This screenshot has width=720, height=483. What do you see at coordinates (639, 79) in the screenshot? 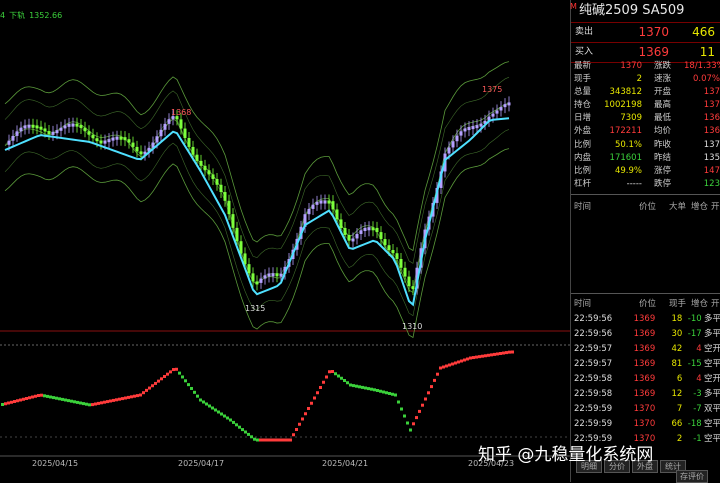
I see `stat-value: 2` at bounding box center [639, 79].